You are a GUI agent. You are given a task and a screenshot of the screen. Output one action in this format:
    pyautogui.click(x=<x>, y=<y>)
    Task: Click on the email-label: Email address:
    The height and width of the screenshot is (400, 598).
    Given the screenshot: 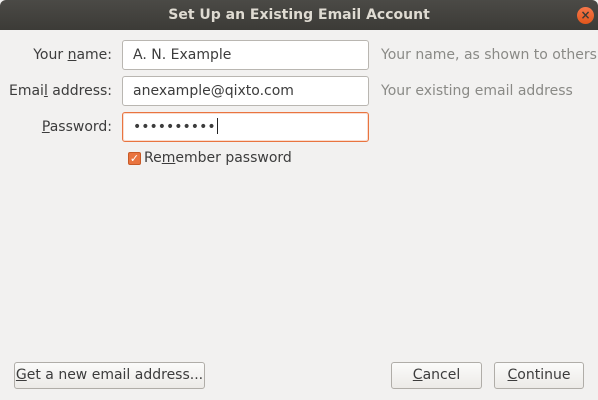 What is the action you would take?
    pyautogui.click(x=60, y=91)
    